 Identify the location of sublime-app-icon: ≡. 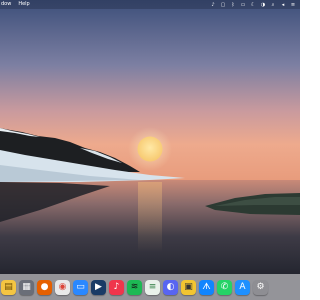
(152, 287).